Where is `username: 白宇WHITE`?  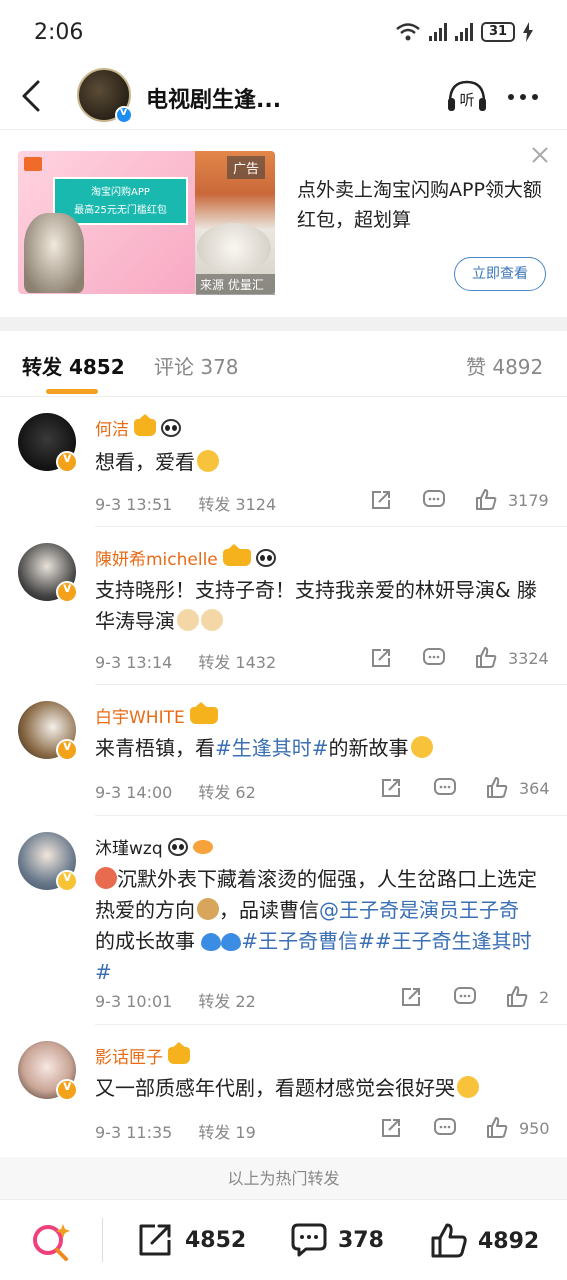 username: 白宇WHITE is located at coordinates (156, 715).